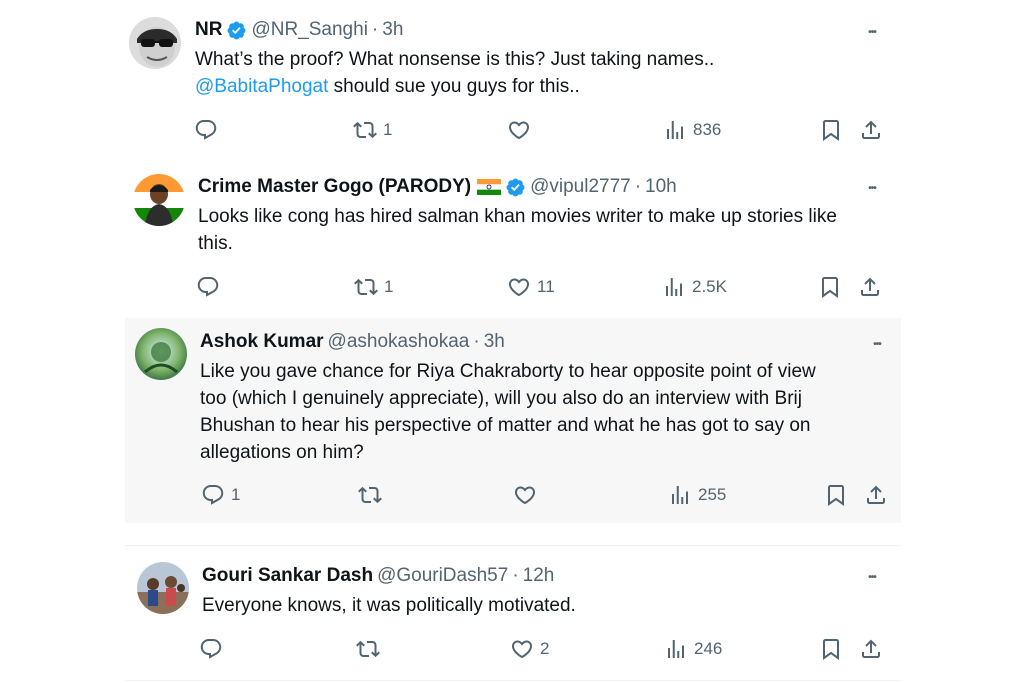 The image size is (1024, 683). What do you see at coordinates (539, 576) in the screenshot?
I see `timestamp: 12h` at bounding box center [539, 576].